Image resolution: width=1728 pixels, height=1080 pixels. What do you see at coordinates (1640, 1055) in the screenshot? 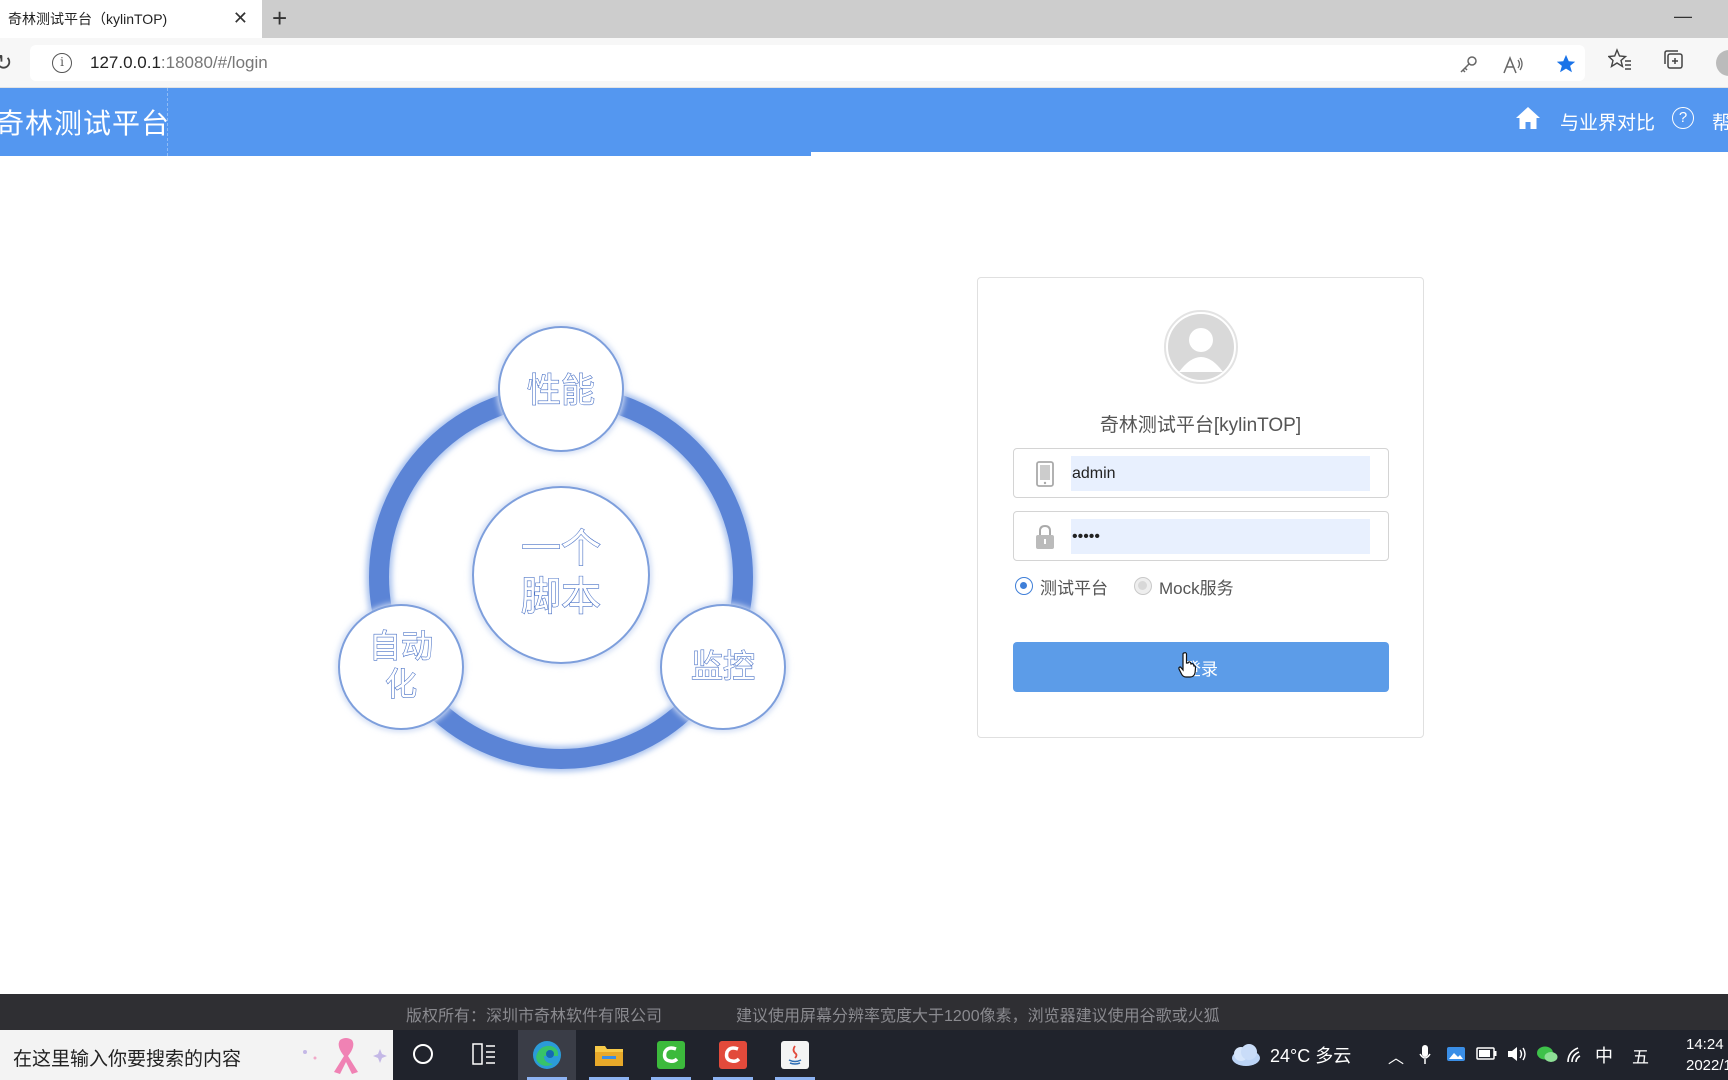
I see `ime-mode-indicator: 五` at bounding box center [1640, 1055].